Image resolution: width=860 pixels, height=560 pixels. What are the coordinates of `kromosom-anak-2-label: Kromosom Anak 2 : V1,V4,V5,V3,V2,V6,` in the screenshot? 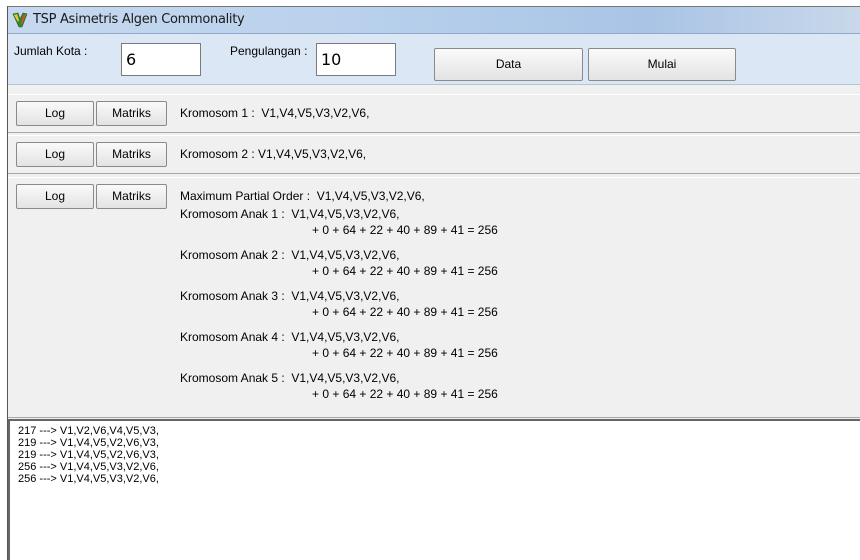 It's located at (290, 255).